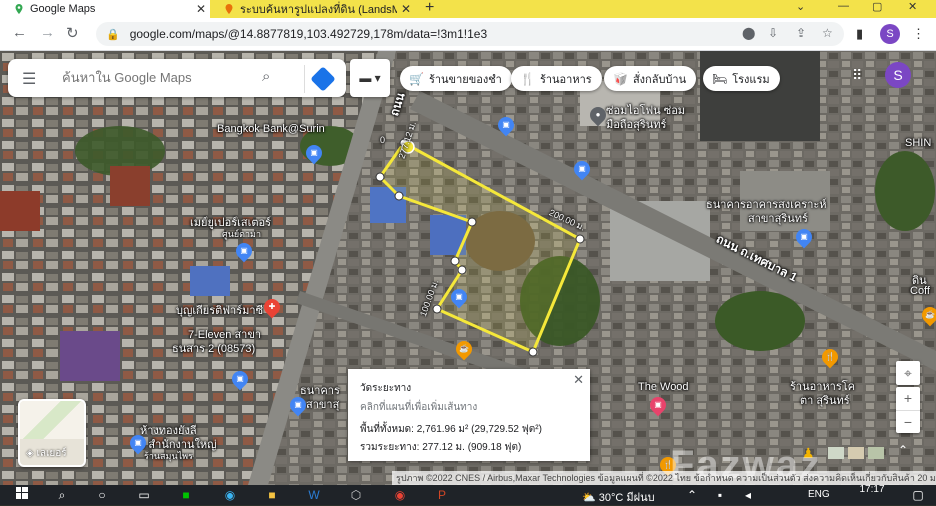 The height and width of the screenshot is (506, 936). Describe the element at coordinates (827, 33) in the screenshot. I see `bookmark-star-icon: ☆` at that location.